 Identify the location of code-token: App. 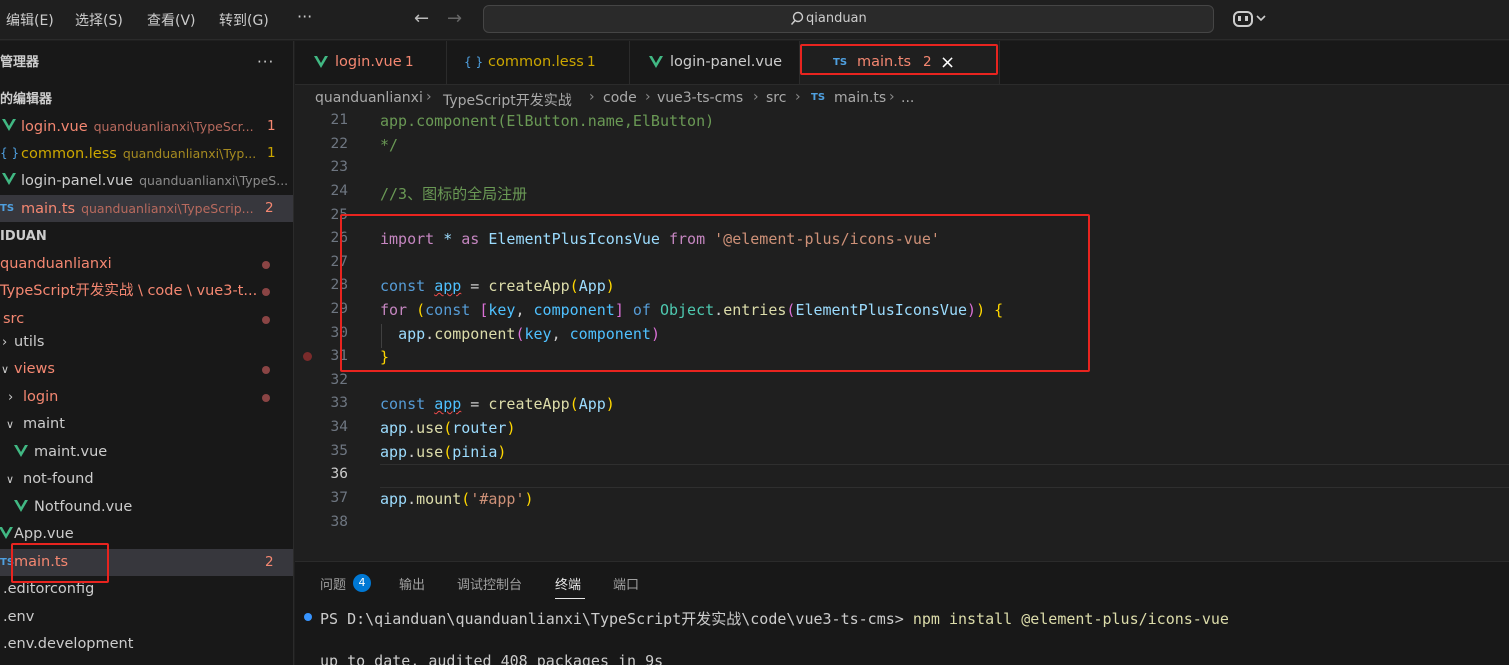
(592, 404).